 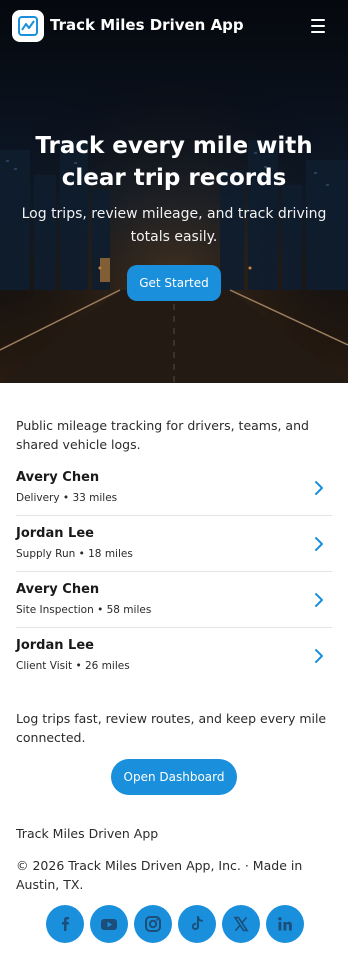 What do you see at coordinates (285, 924) in the screenshot?
I see `linkedin-icon` at bounding box center [285, 924].